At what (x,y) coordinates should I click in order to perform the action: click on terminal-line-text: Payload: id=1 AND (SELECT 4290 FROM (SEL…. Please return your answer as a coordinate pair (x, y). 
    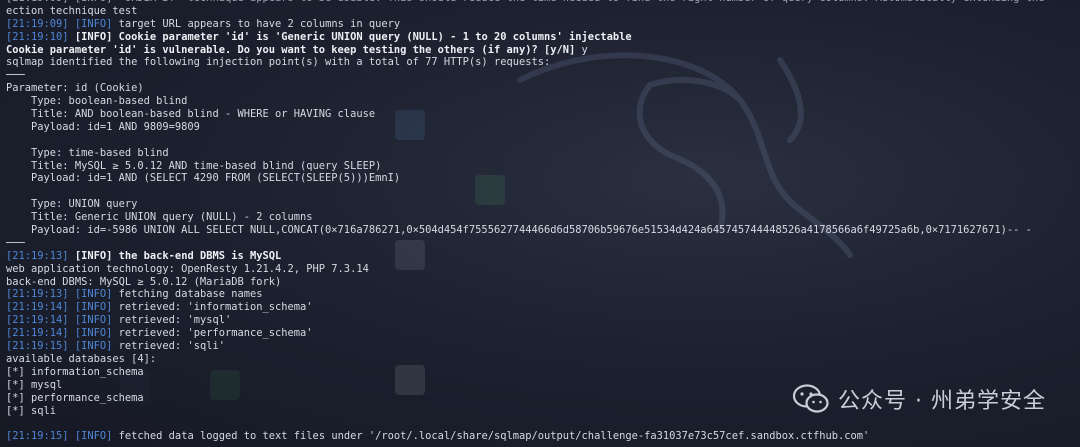
    Looking at the image, I should click on (203, 178).